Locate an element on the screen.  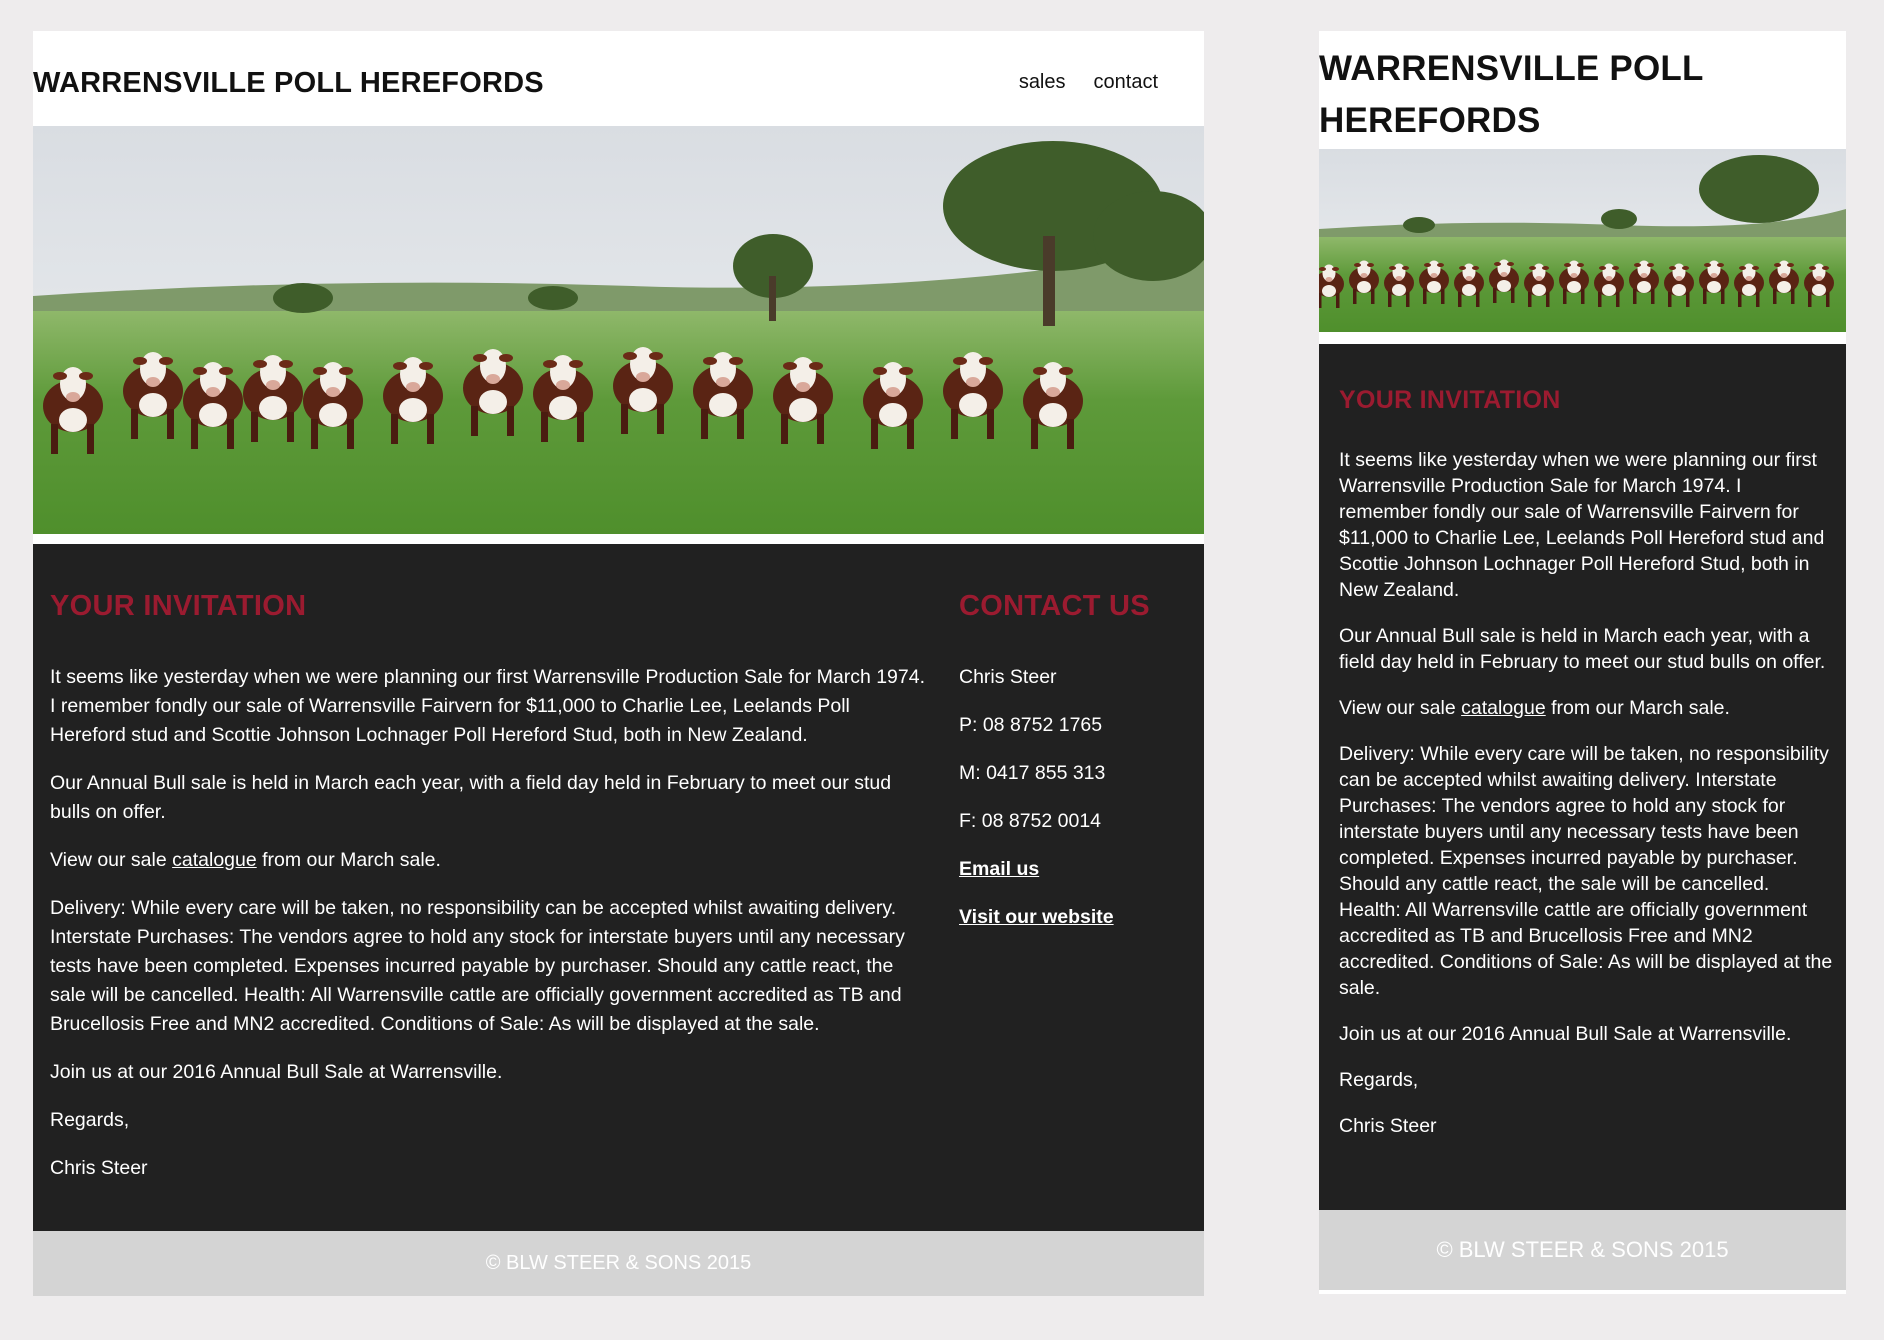
nav-item-contact: contact is located at coordinates (1126, 82).